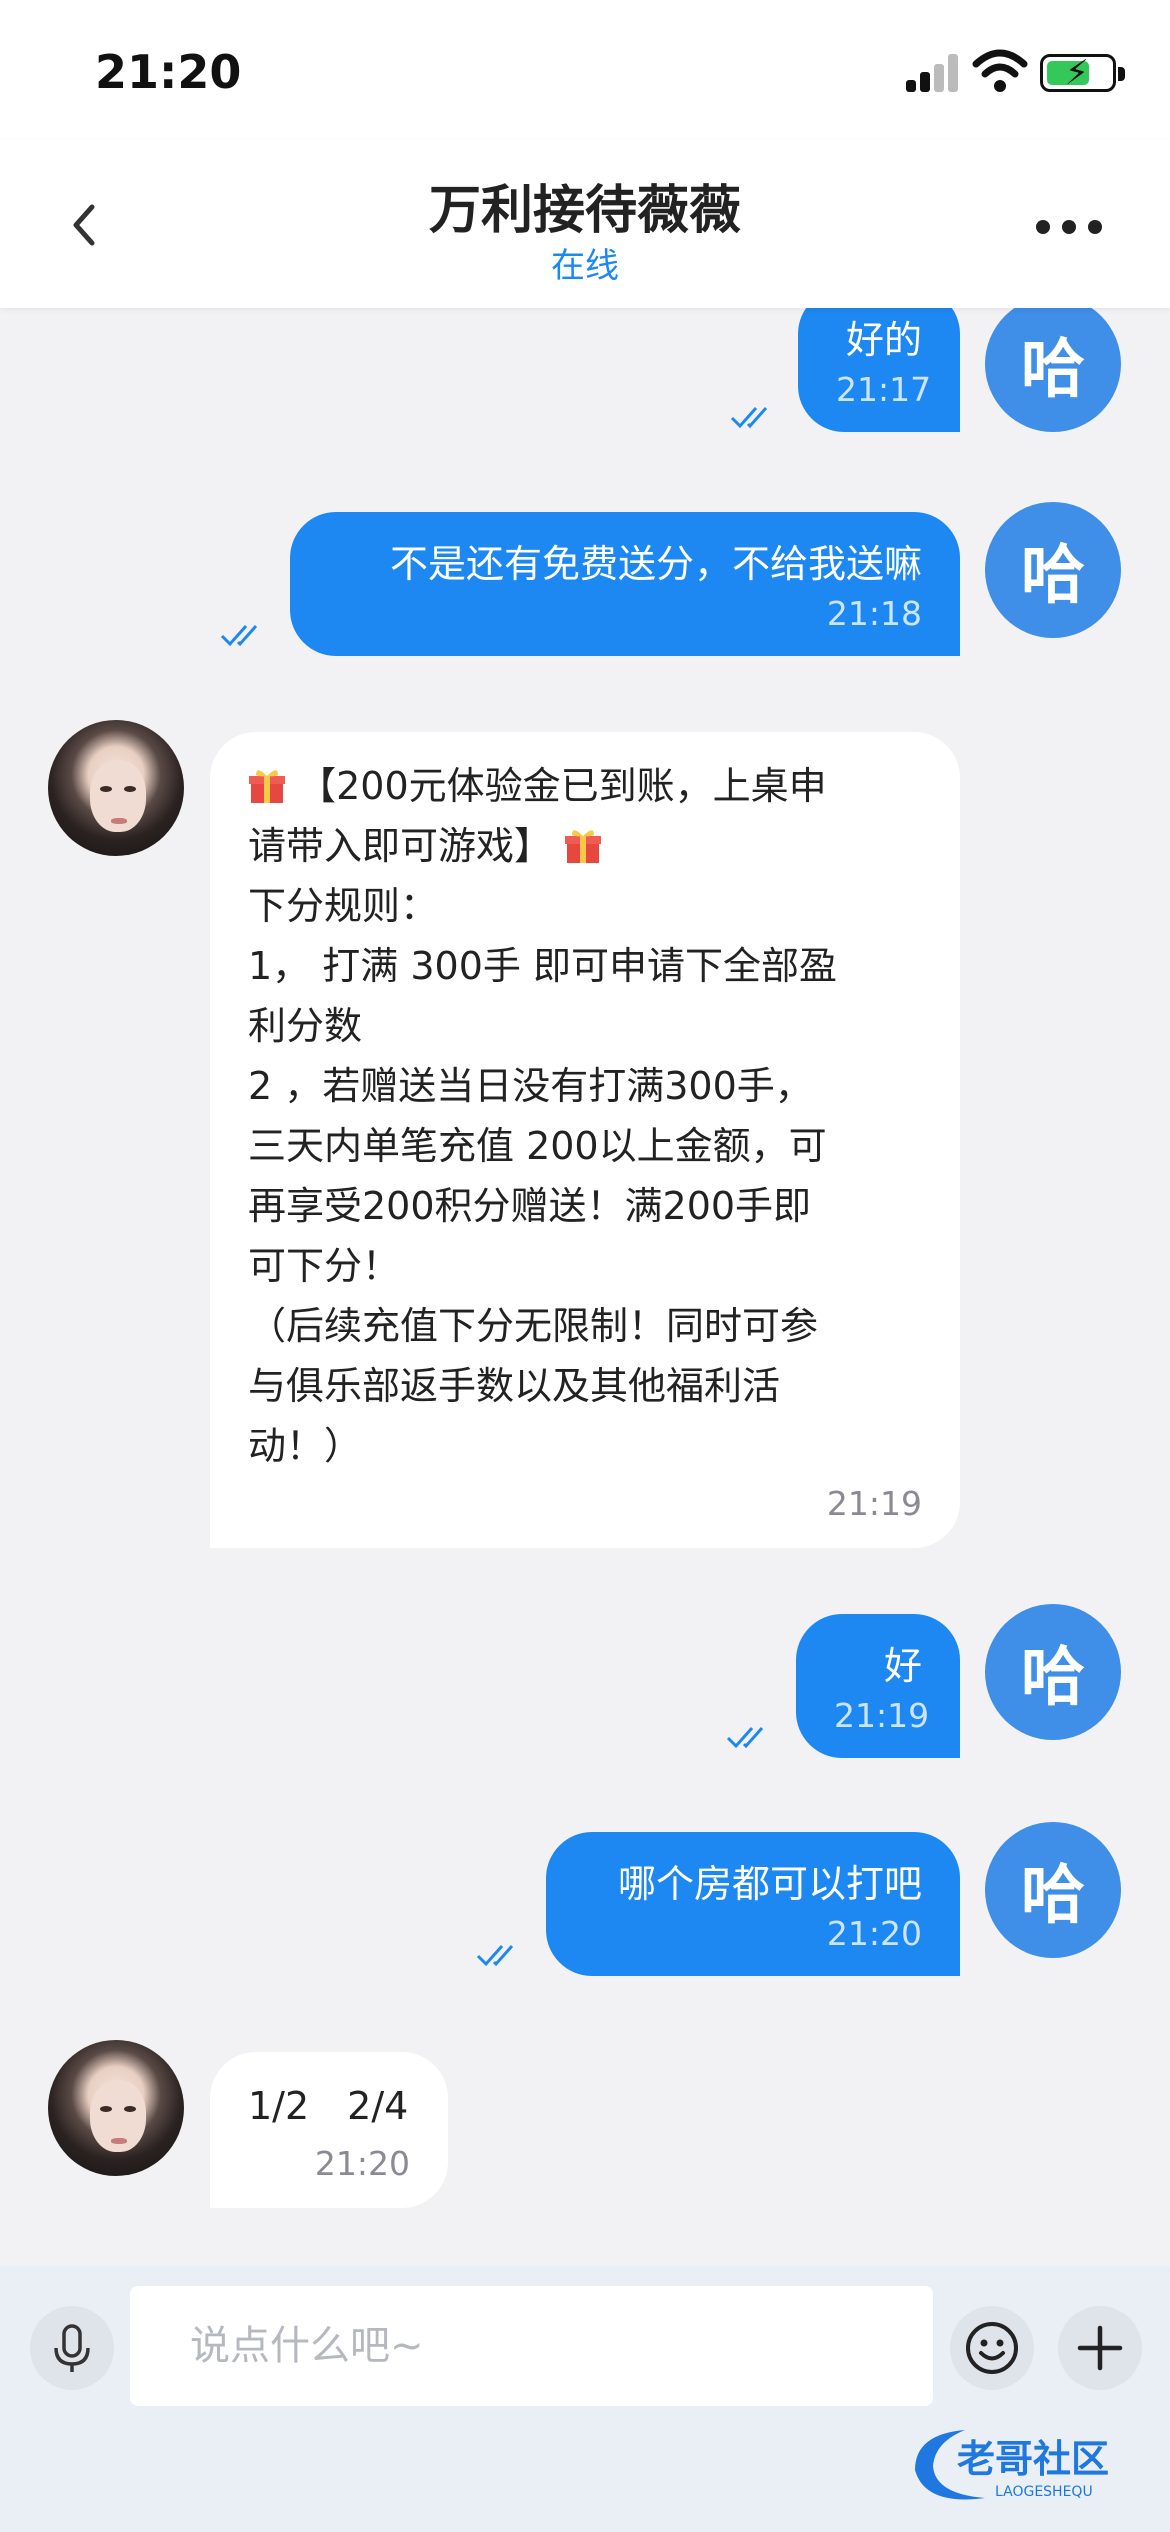 The width and height of the screenshot is (1170, 2532). What do you see at coordinates (769, 1884) in the screenshot?
I see `message-text: 哪个房都可以打吧` at bounding box center [769, 1884].